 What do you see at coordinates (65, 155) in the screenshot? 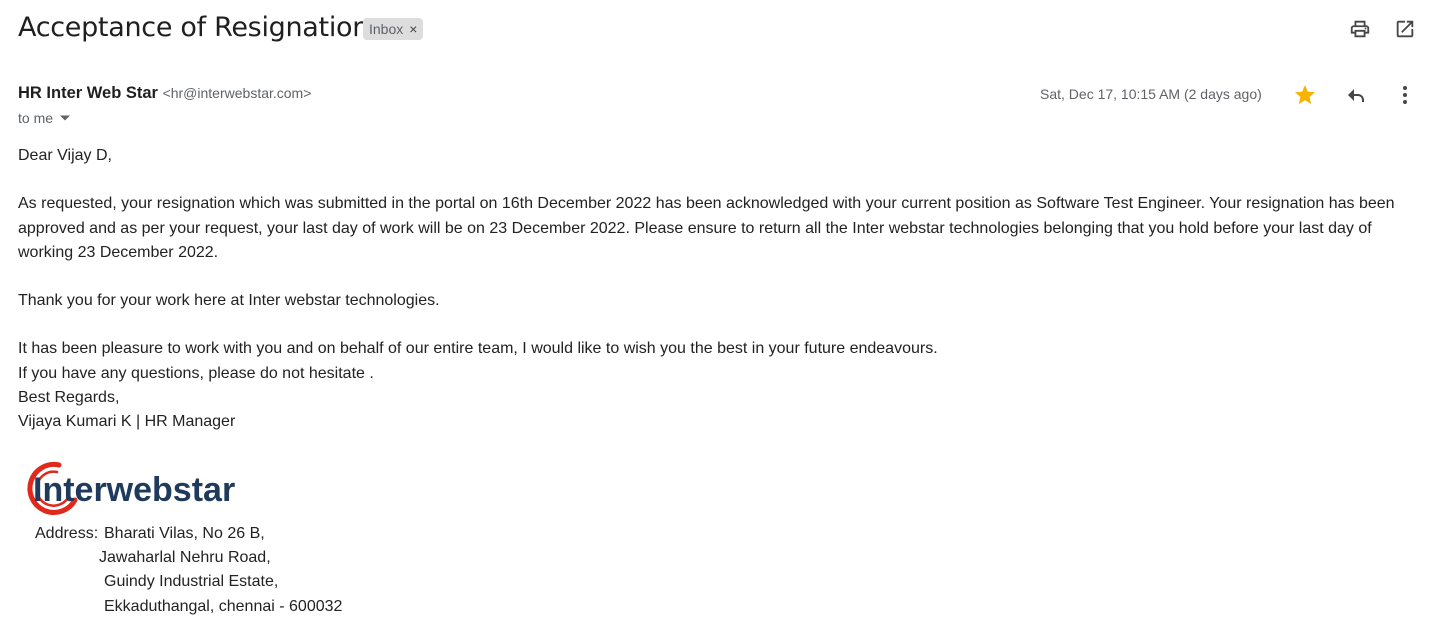
I see `greeting: Dear Vijay D,` at bounding box center [65, 155].